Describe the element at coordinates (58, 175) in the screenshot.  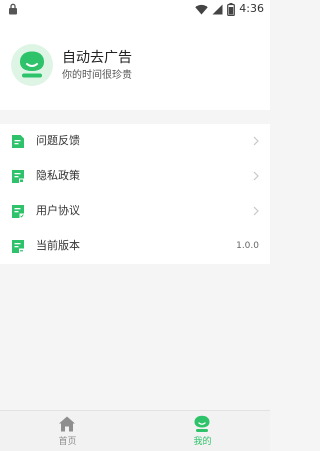
I see `menu-label: 隐私政策` at that location.